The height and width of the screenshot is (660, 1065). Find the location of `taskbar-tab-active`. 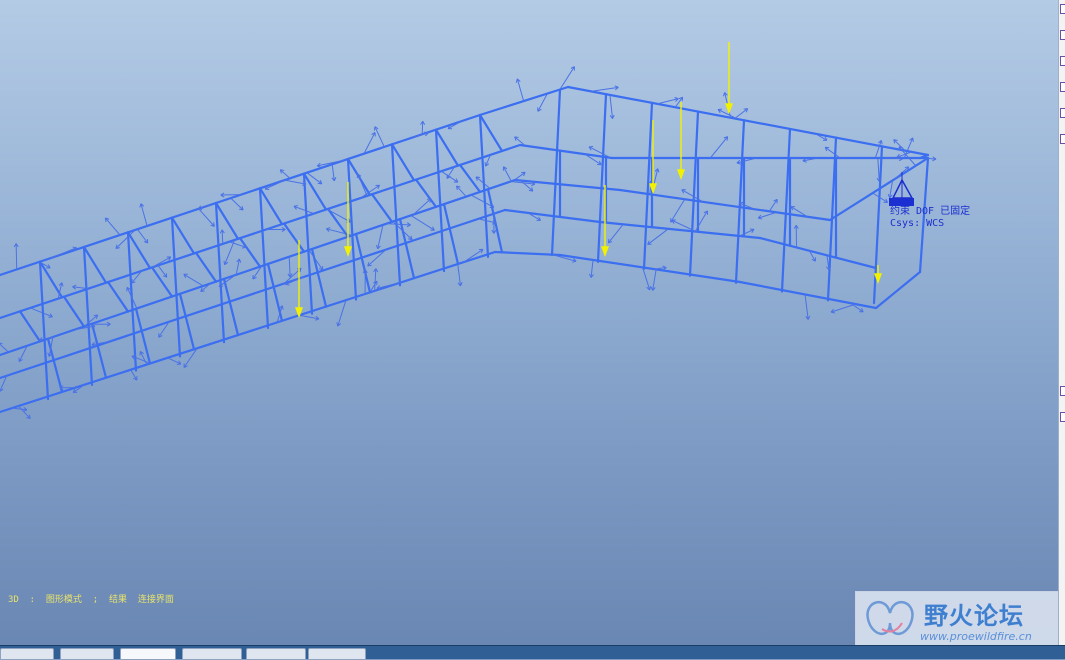

taskbar-tab-active is located at coordinates (148, 654).